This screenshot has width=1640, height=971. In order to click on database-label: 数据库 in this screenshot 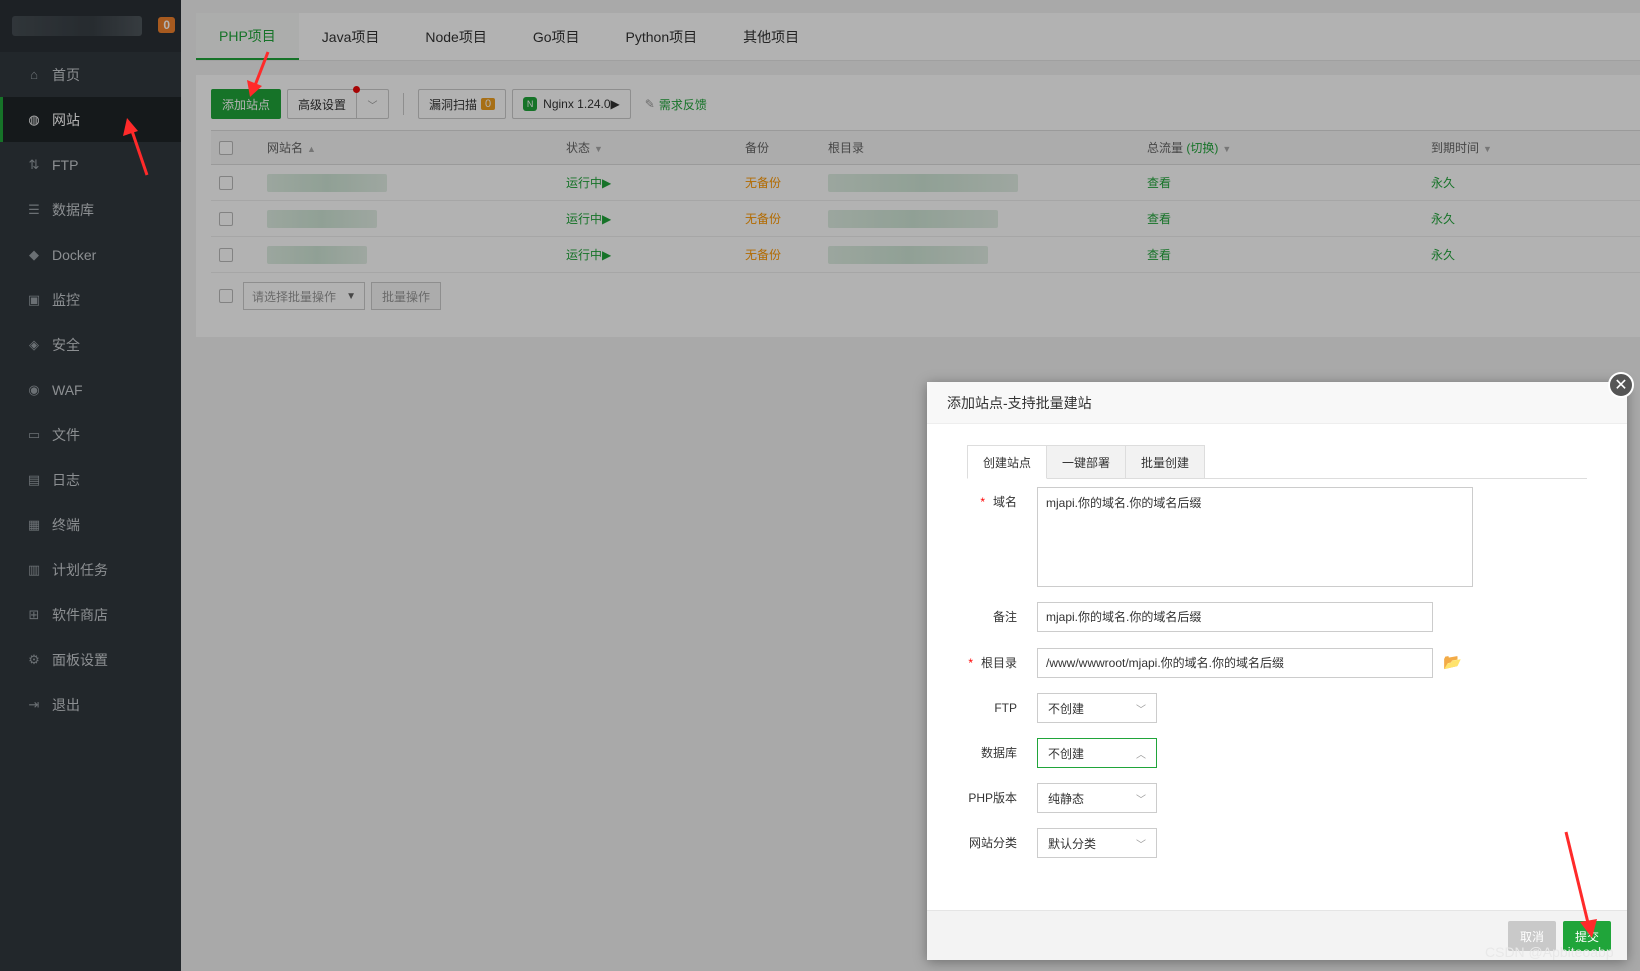, I will do `click(998, 753)`.